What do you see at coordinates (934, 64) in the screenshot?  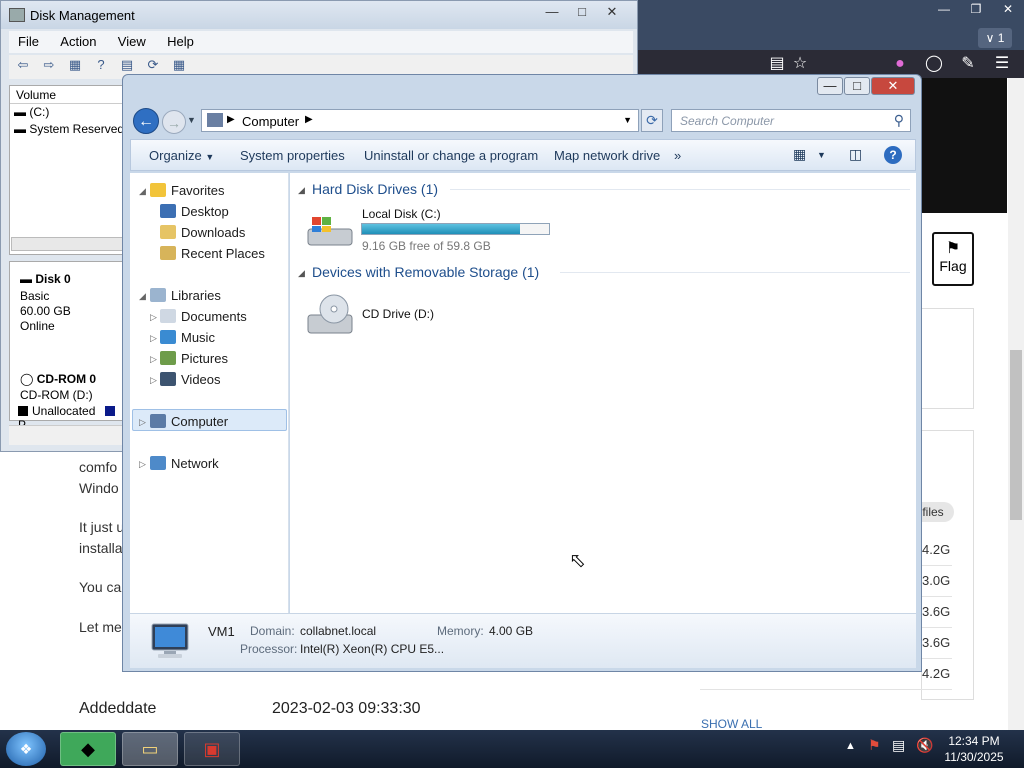 I see `account-icon: ◯` at bounding box center [934, 64].